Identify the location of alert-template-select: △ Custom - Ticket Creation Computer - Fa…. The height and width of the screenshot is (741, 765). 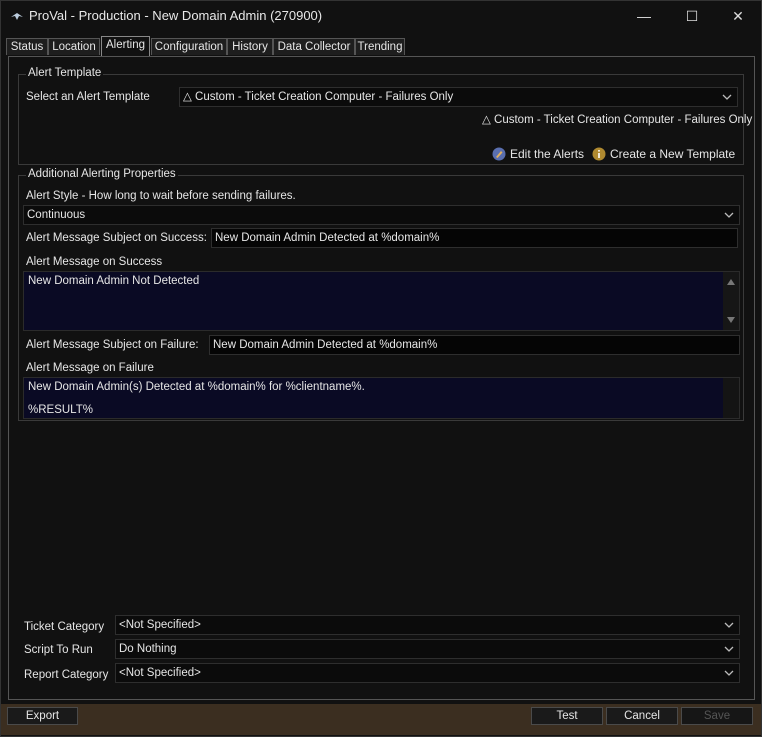
(458, 97).